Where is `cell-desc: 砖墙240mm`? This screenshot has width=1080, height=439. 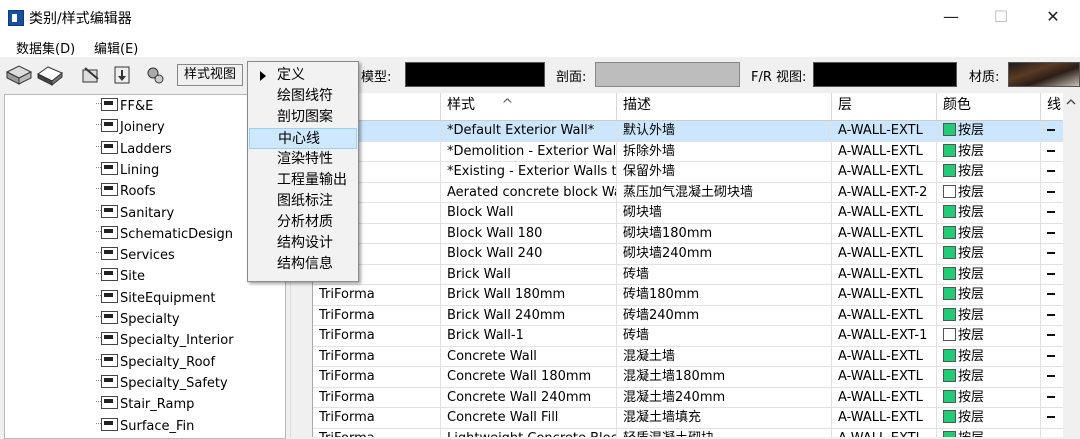 cell-desc: 砖墙240mm is located at coordinates (724, 315).